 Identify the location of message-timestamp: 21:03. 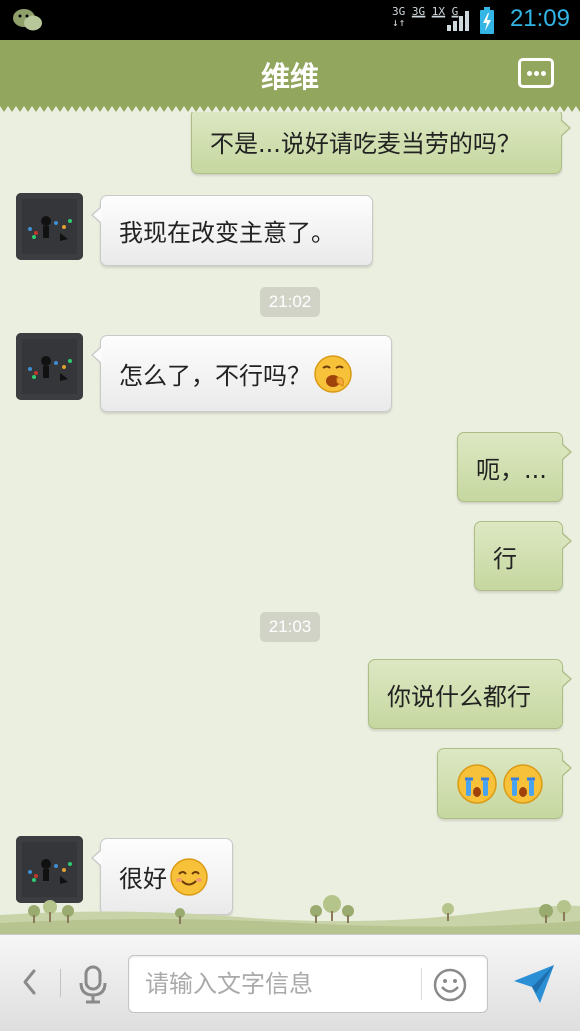
(290, 627).